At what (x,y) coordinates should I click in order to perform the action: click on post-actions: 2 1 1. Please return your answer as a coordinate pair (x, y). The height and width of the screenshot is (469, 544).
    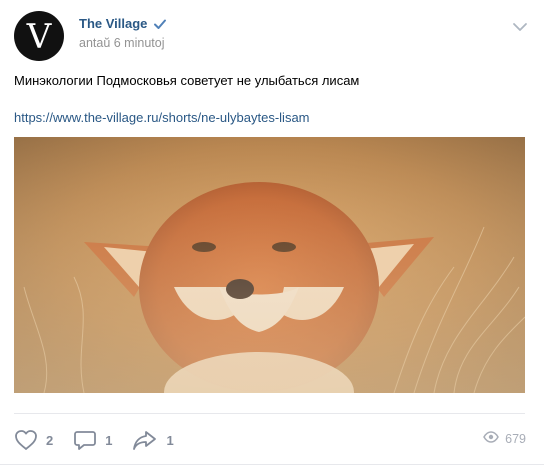
    Looking at the image, I should click on (104, 440).